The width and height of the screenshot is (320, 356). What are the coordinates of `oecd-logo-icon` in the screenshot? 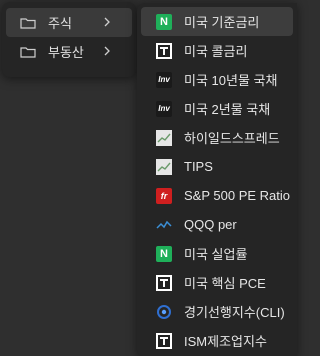 It's located at (164, 312).